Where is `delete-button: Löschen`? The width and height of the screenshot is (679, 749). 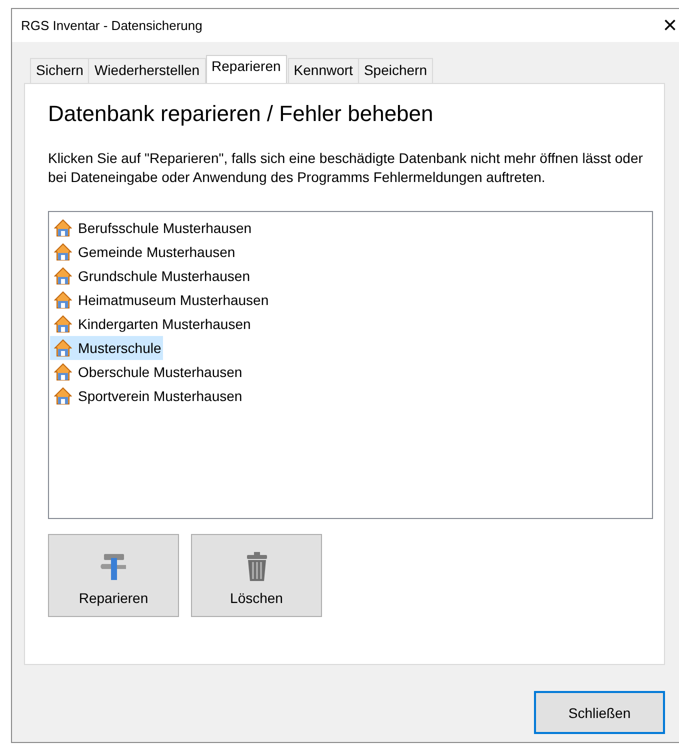
delete-button: Löschen is located at coordinates (256, 575).